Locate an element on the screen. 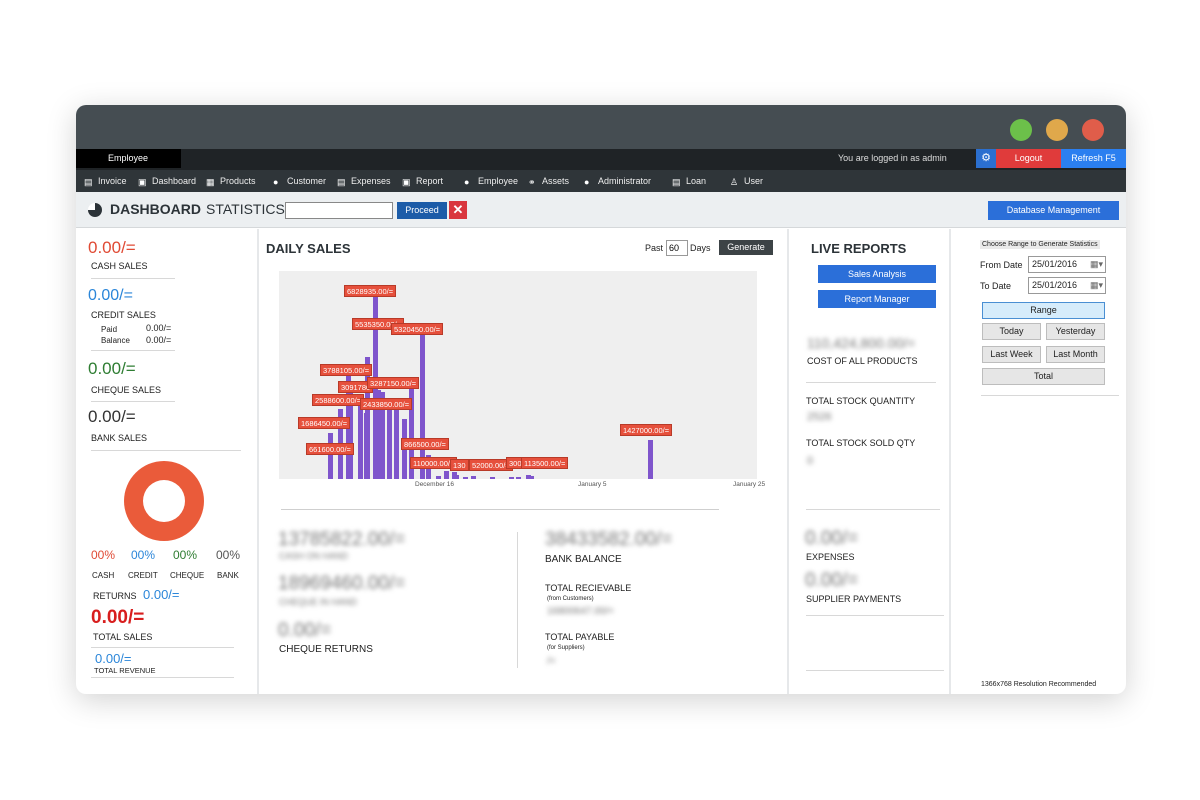 The width and height of the screenshot is (1200, 800). close-dot is located at coordinates (1093, 130).